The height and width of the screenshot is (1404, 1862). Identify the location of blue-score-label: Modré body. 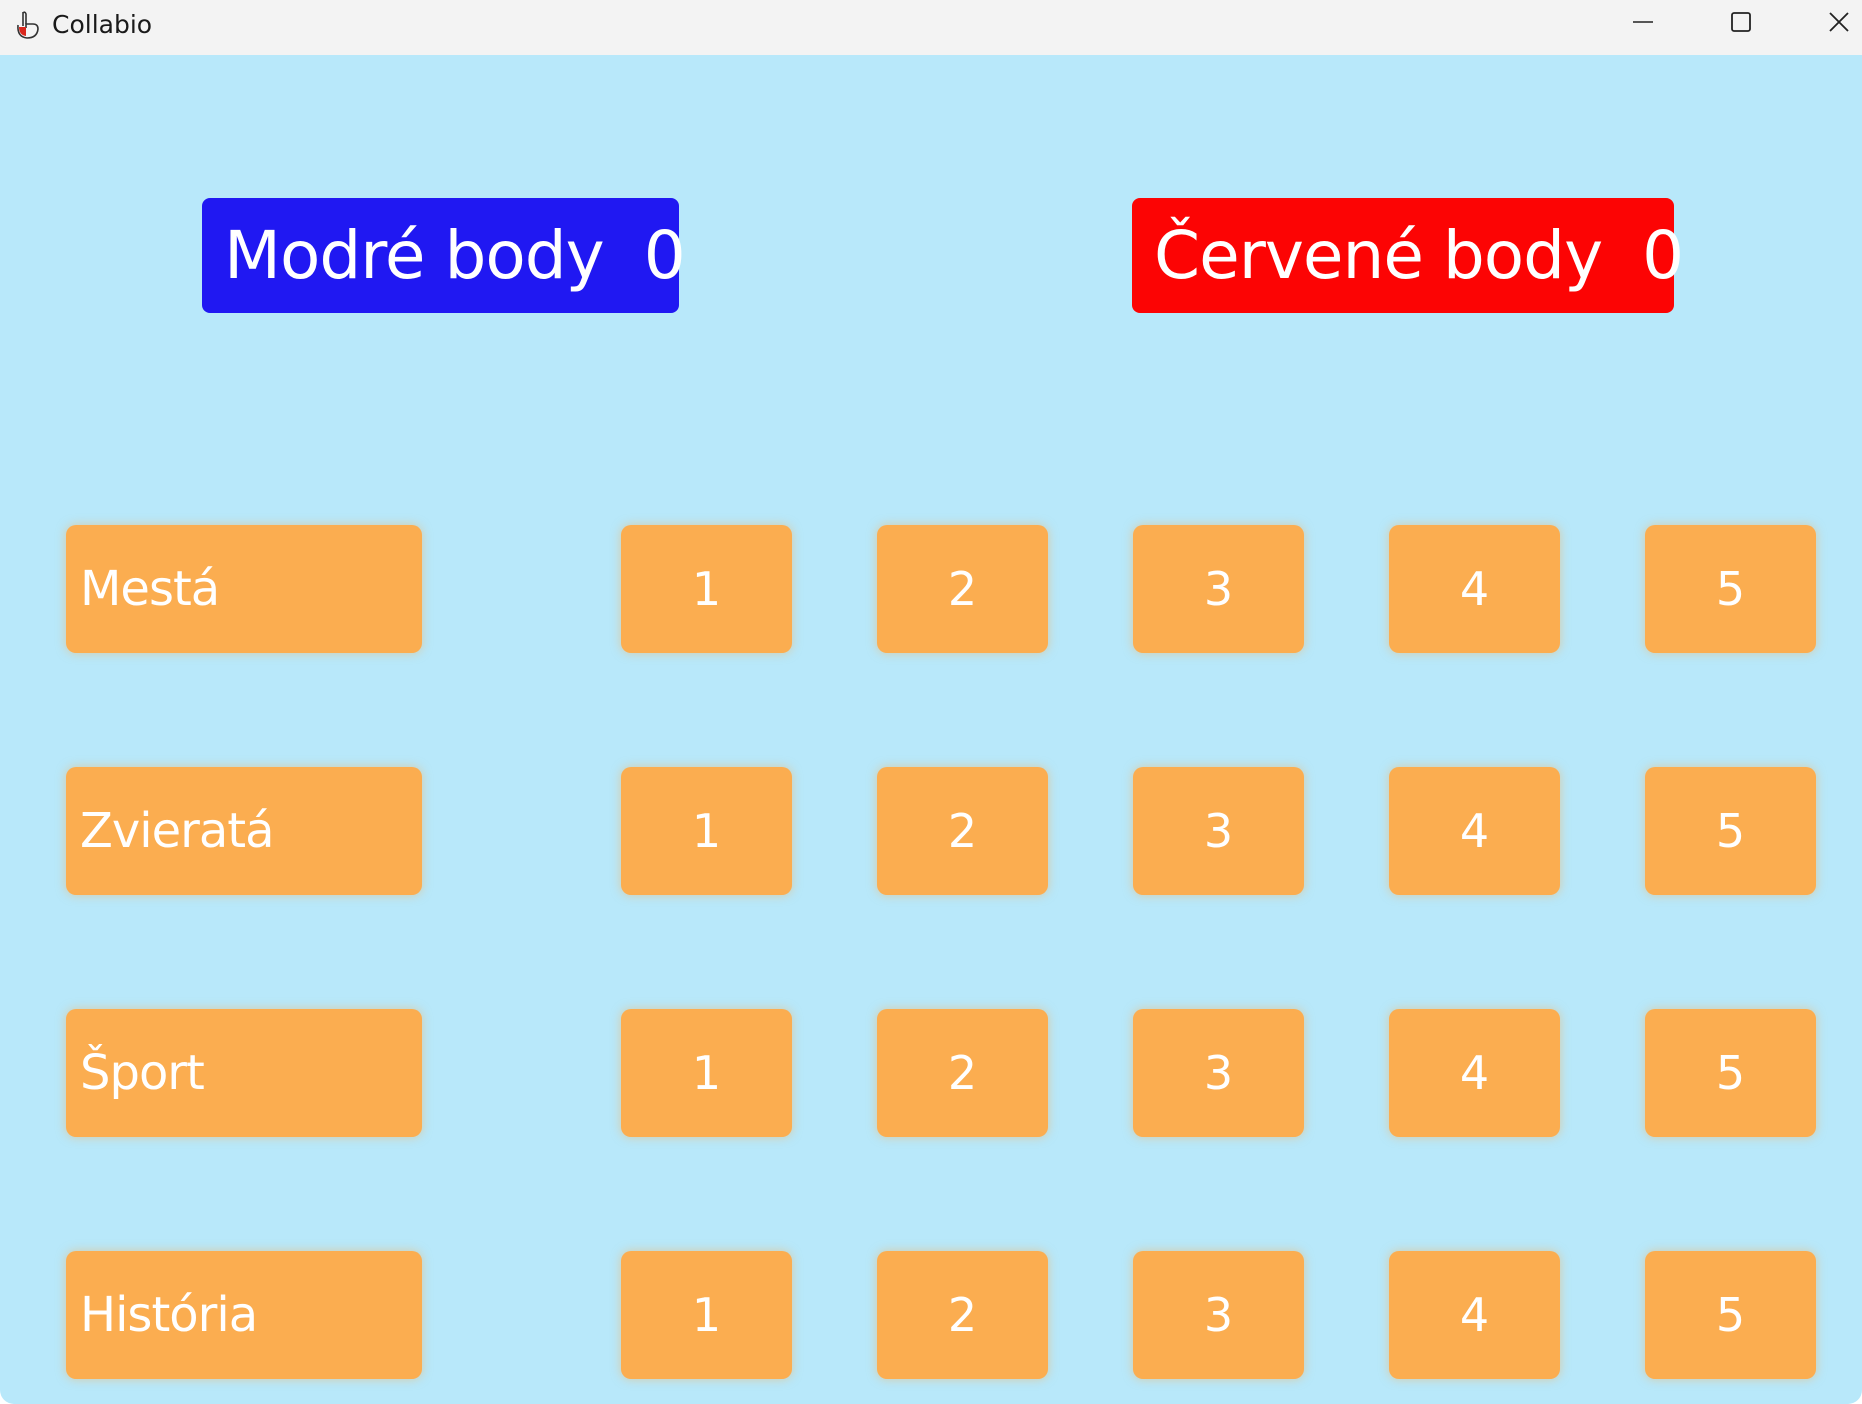
(414, 255).